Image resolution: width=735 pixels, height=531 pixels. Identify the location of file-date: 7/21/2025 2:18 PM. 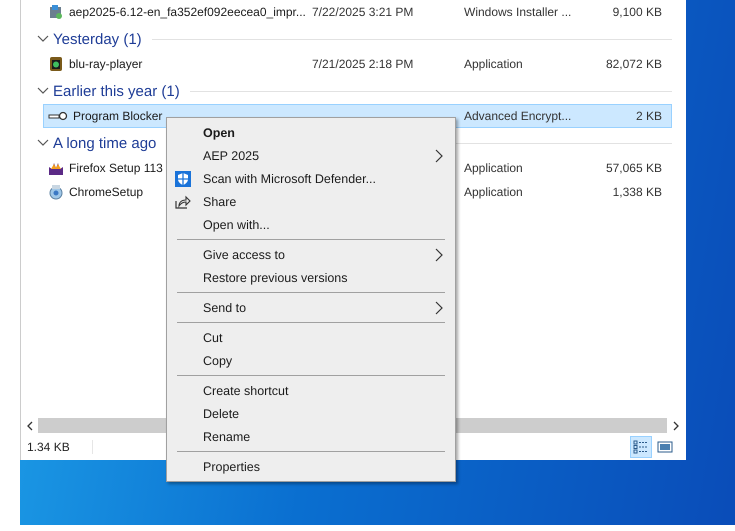
(363, 64).